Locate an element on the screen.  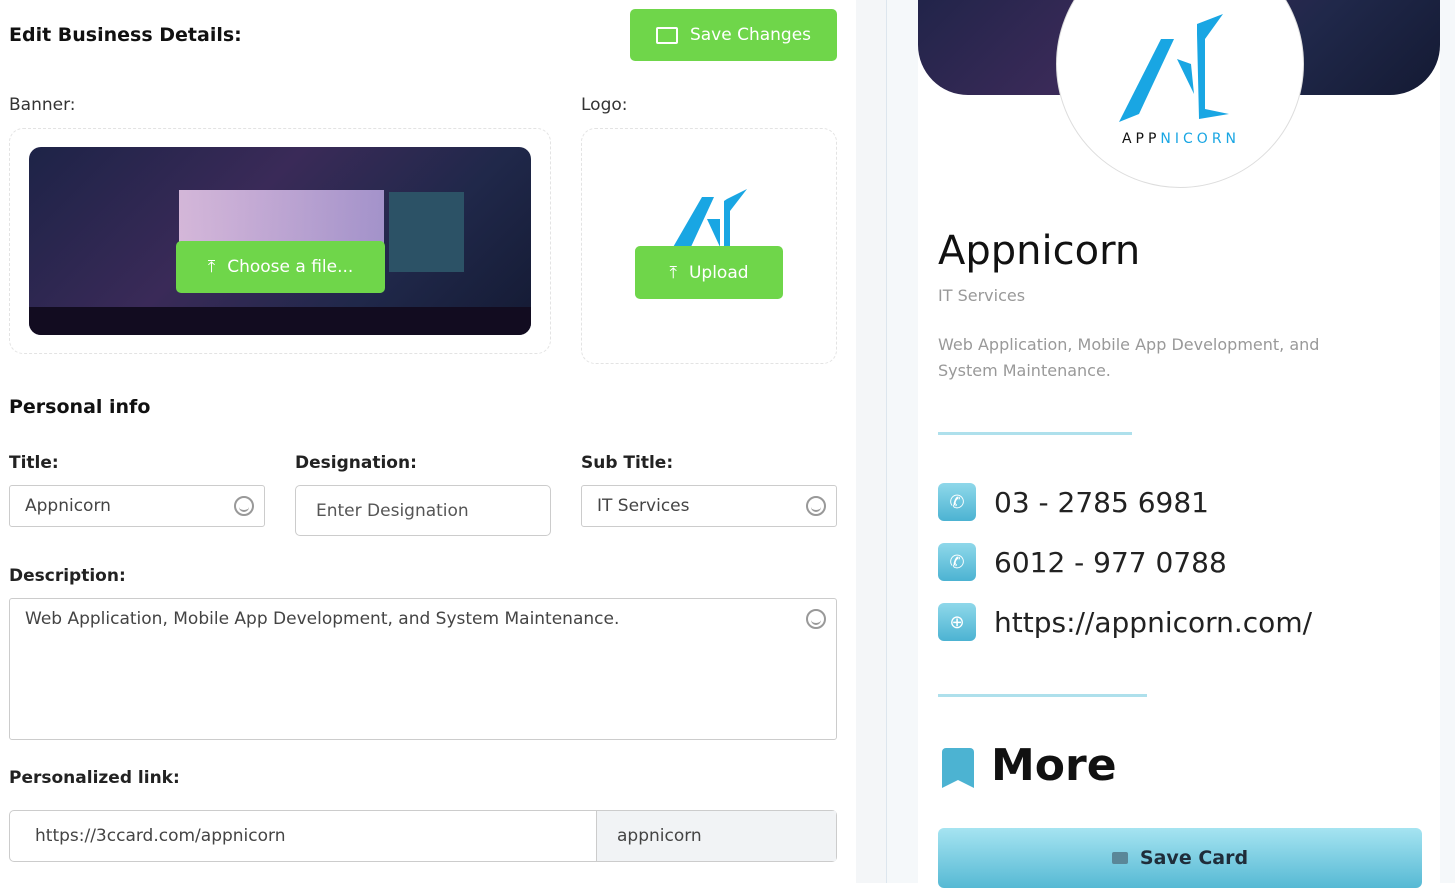
bookmark-icon is located at coordinates (958, 768).